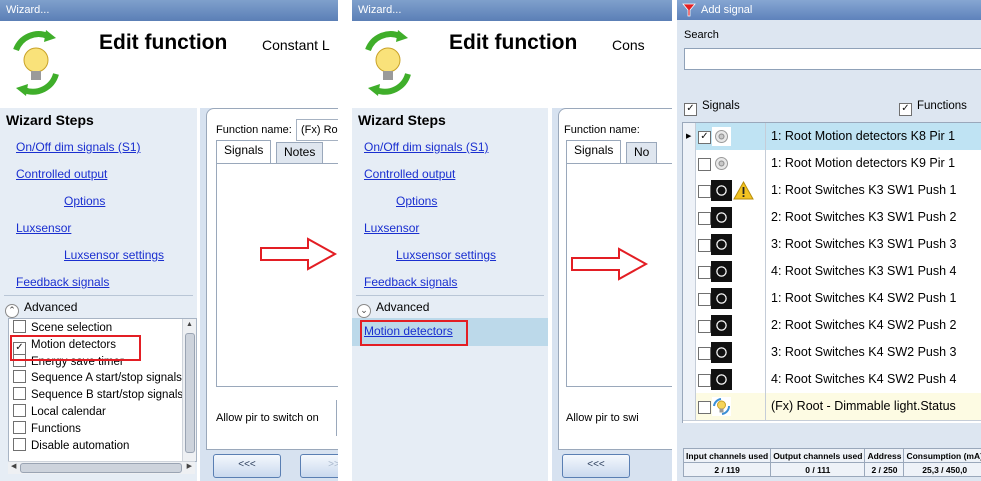  Describe the element at coordinates (832, 164) in the screenshot. I see `signal-row: 1: Root Motion detectors K9 Pir 1` at that location.